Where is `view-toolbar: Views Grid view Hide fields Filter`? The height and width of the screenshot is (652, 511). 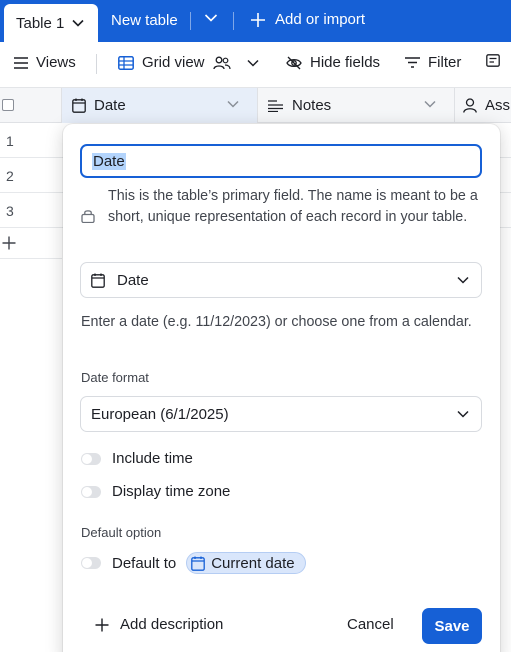 view-toolbar: Views Grid view Hide fields Filter is located at coordinates (255, 65).